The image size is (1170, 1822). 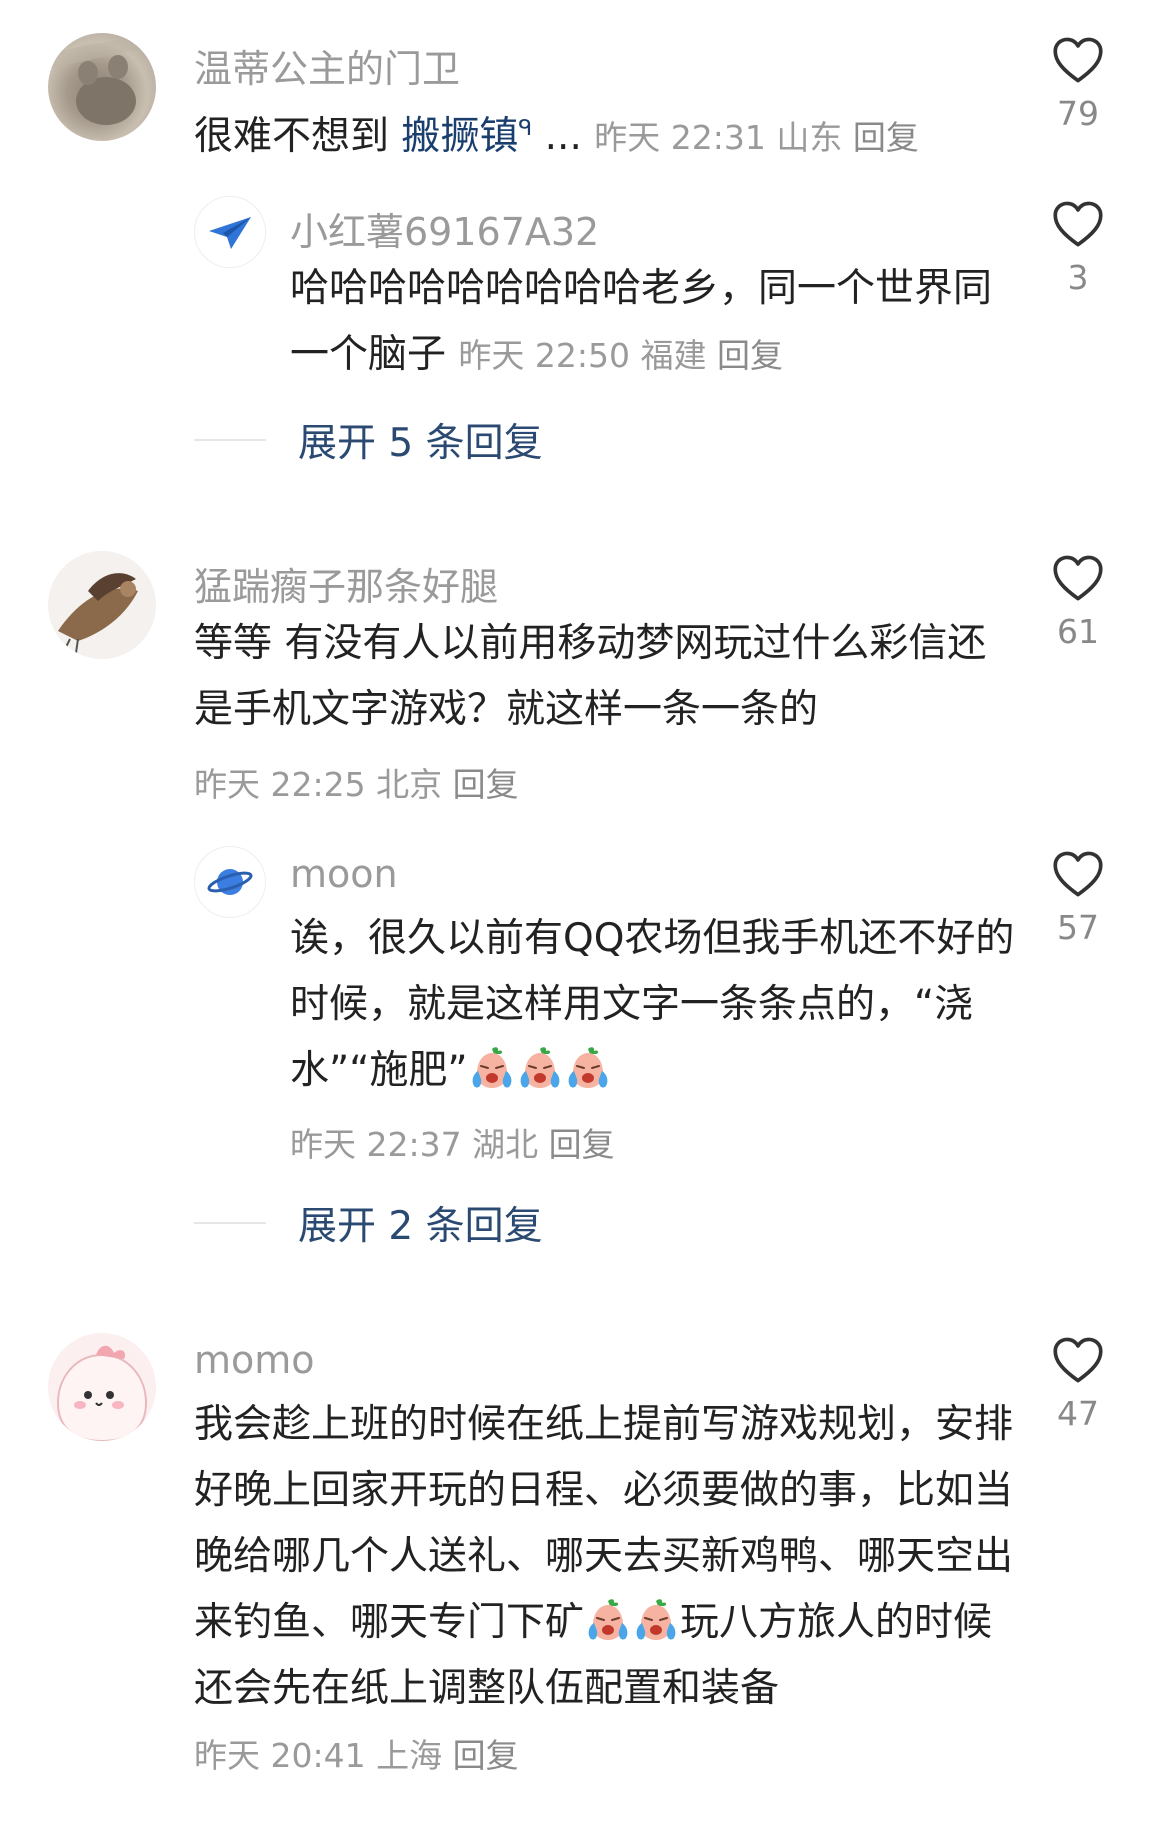 What do you see at coordinates (280, 784) in the screenshot?
I see `comment-time: 昨天 22:25` at bounding box center [280, 784].